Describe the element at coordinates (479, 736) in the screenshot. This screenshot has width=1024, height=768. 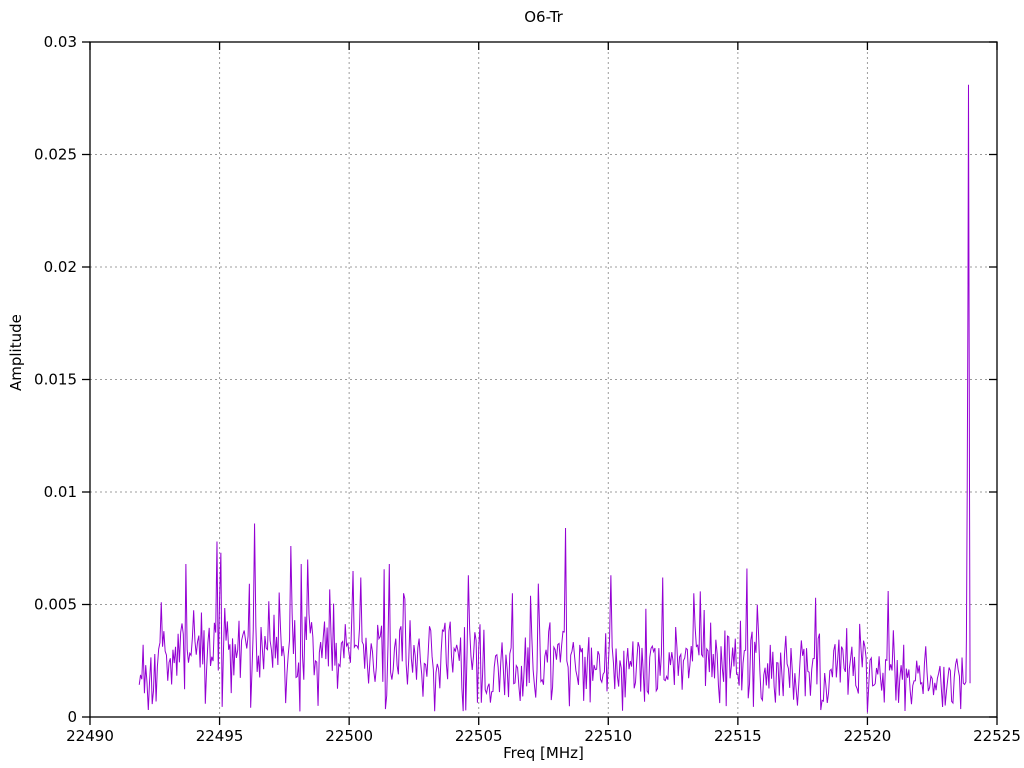
I see `x-tick-label: 22505` at that location.